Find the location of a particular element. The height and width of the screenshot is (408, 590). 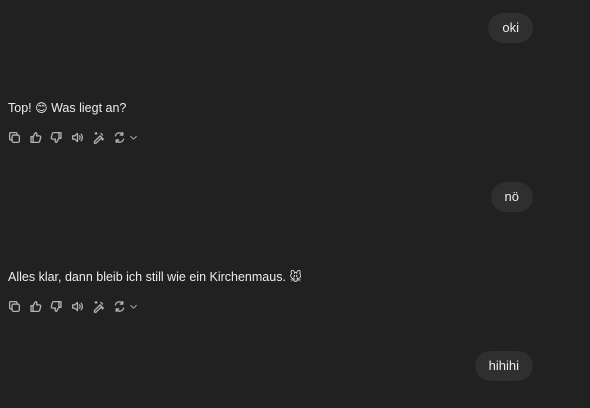

user-message-bubble: nö is located at coordinates (511, 197).